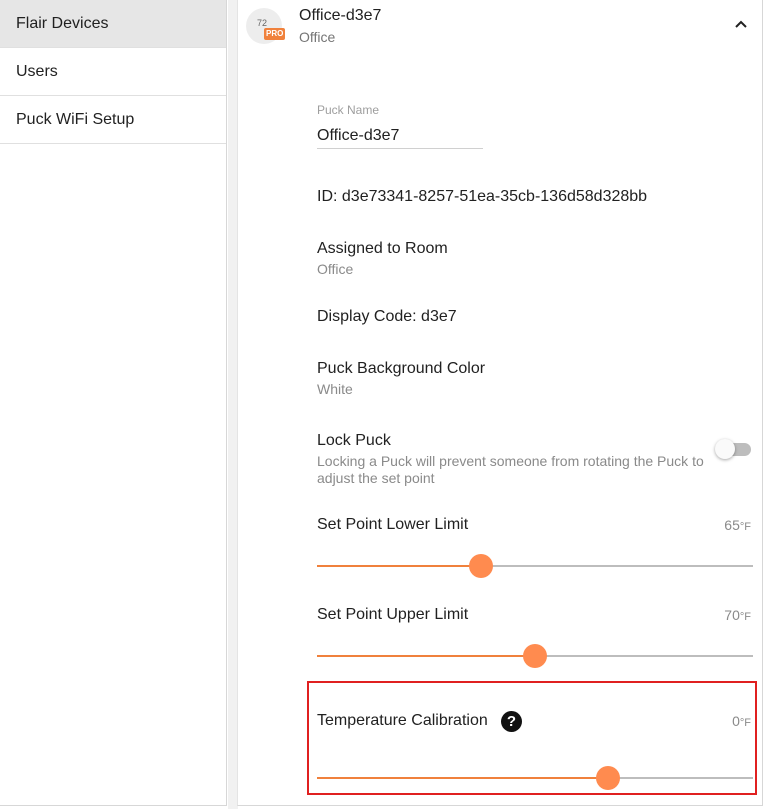  I want to click on puck-id: ID: d3e73341-8257-51ea-35cb-136d58d328bb, so click(482, 196).